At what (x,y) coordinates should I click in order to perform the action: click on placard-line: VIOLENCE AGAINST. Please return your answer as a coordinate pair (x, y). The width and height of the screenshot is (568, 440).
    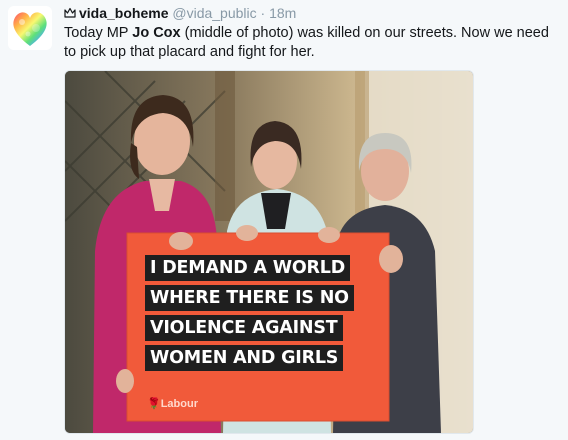
    Looking at the image, I should click on (244, 328).